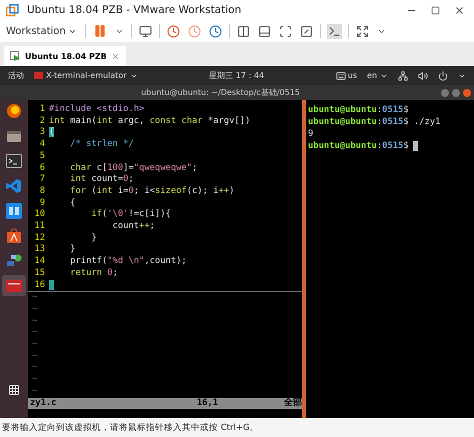 The image size is (474, 437). I want to click on terminal-title: ubuntu@ubuntu: ~/Desktop/c基础/0515, so click(220, 92).